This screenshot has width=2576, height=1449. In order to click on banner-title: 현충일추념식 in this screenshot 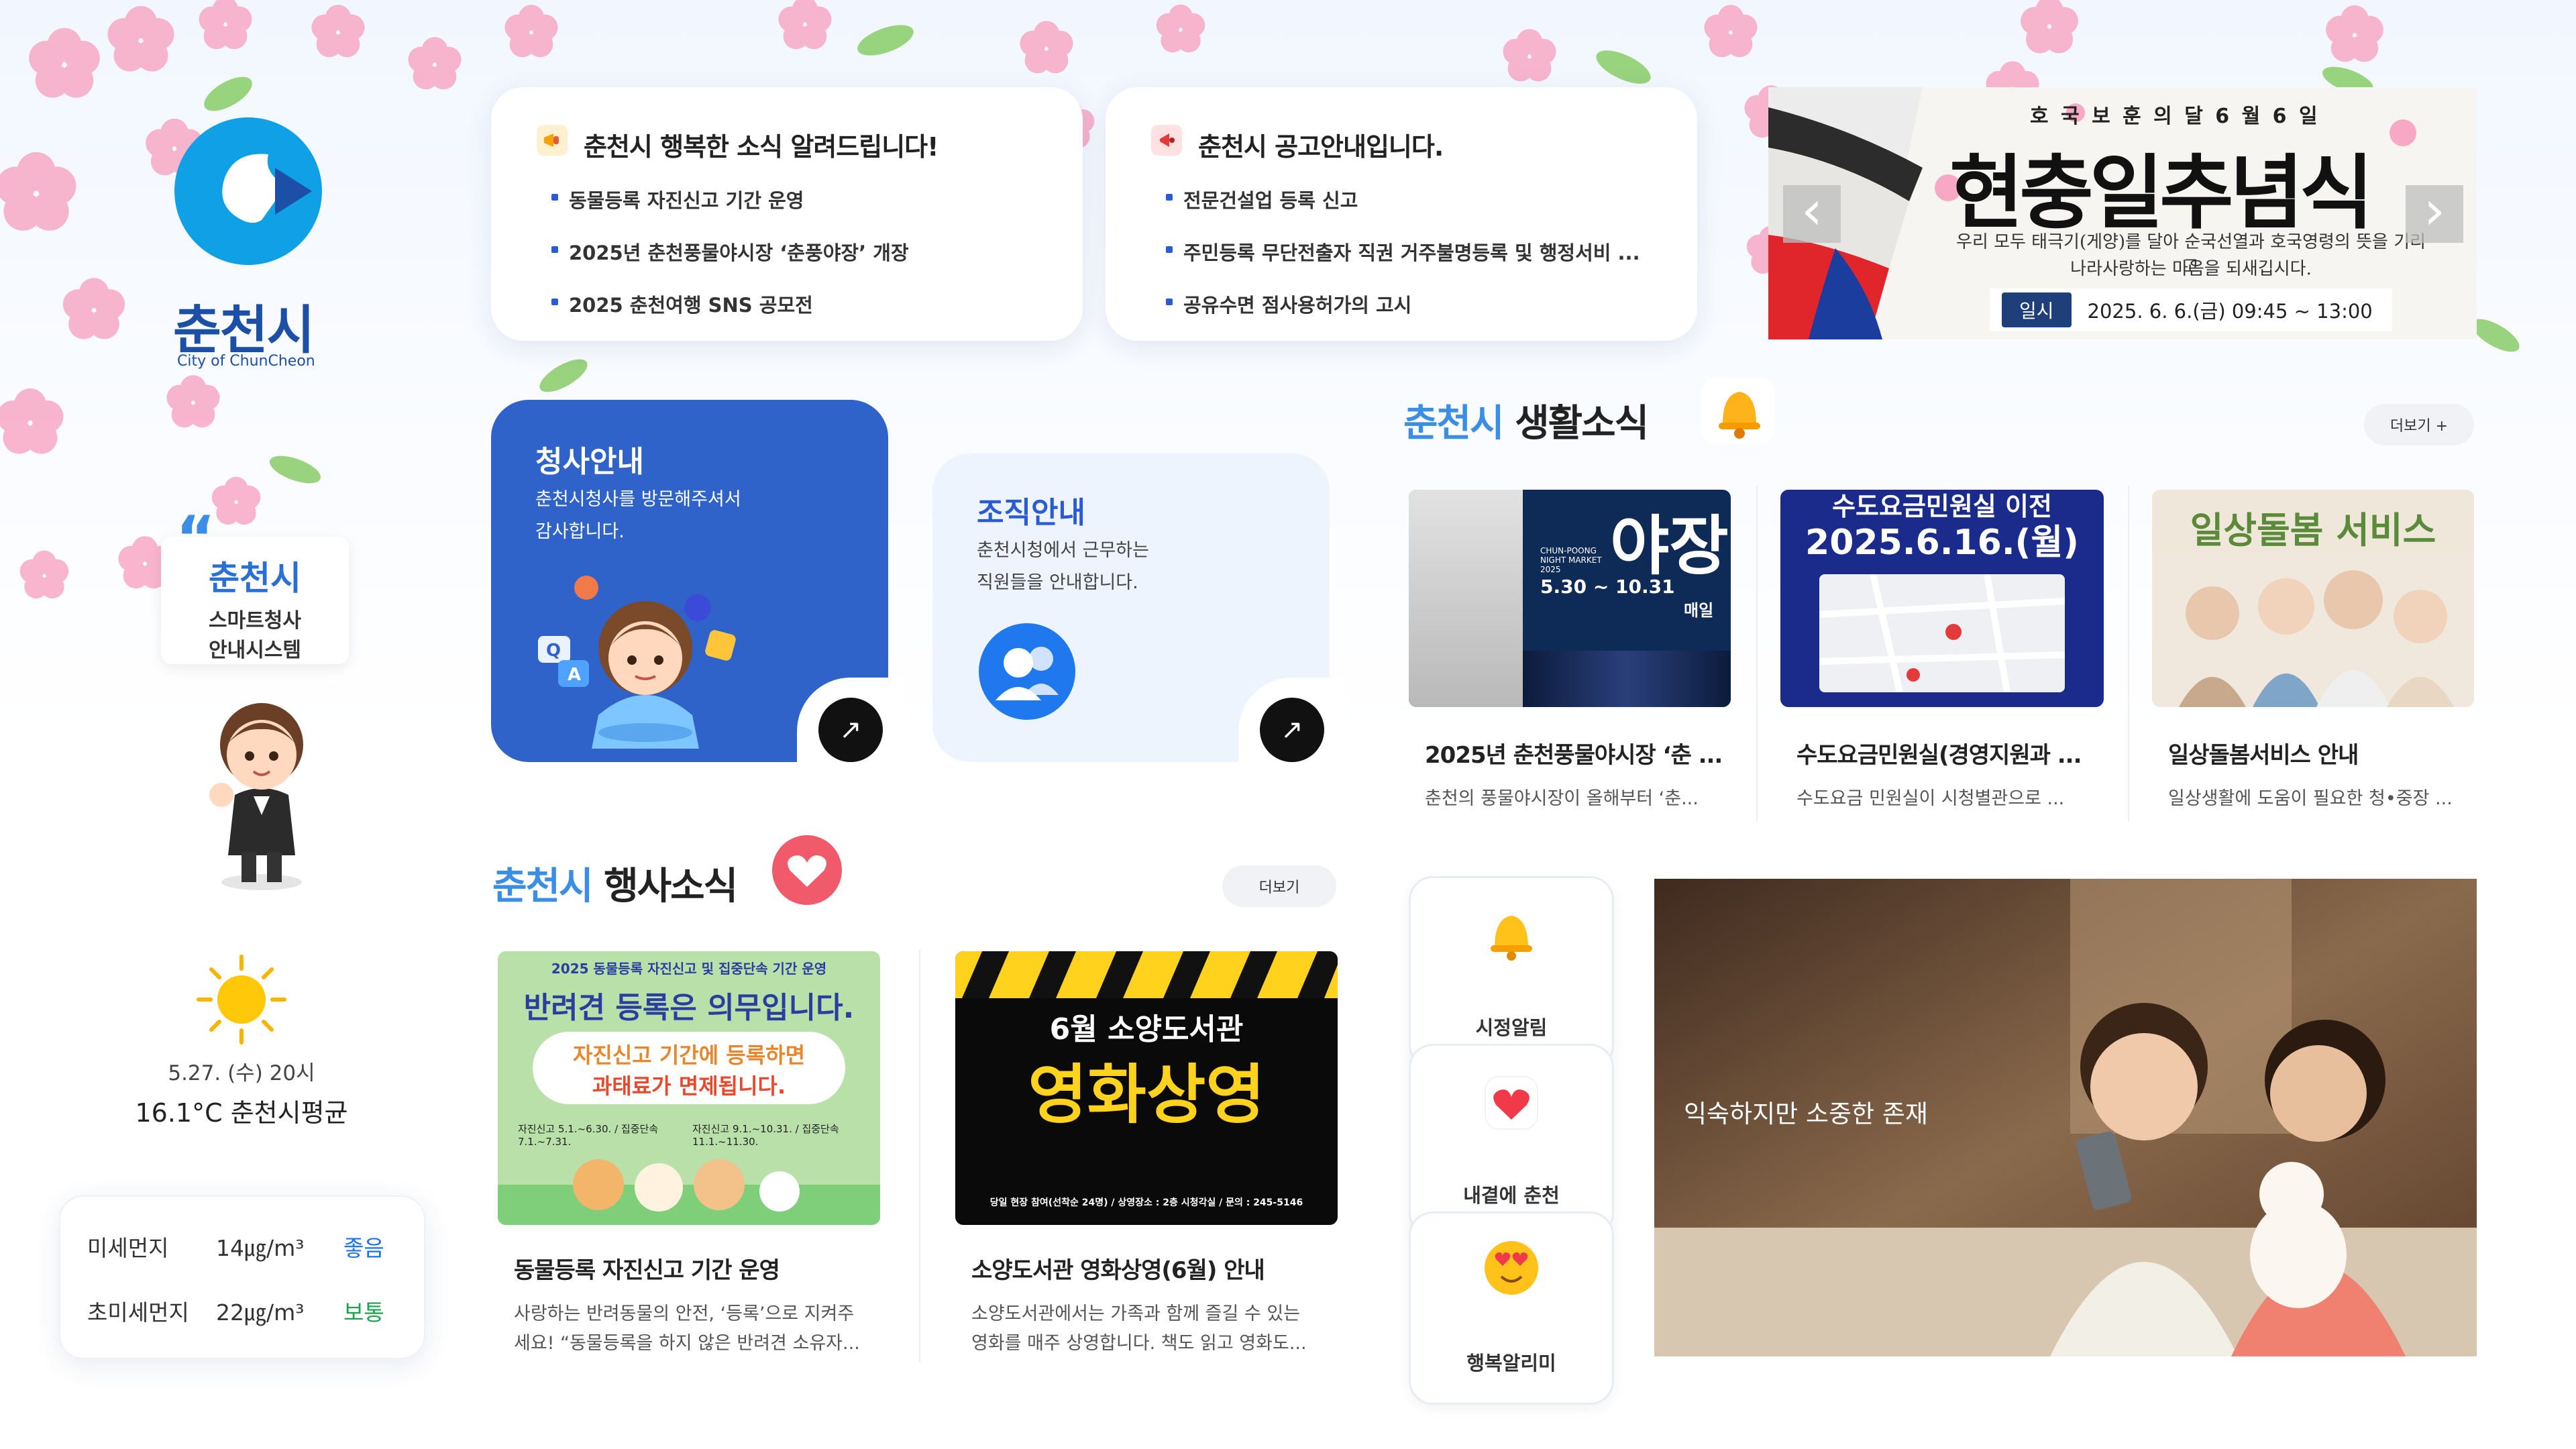, I will do `click(2161, 193)`.